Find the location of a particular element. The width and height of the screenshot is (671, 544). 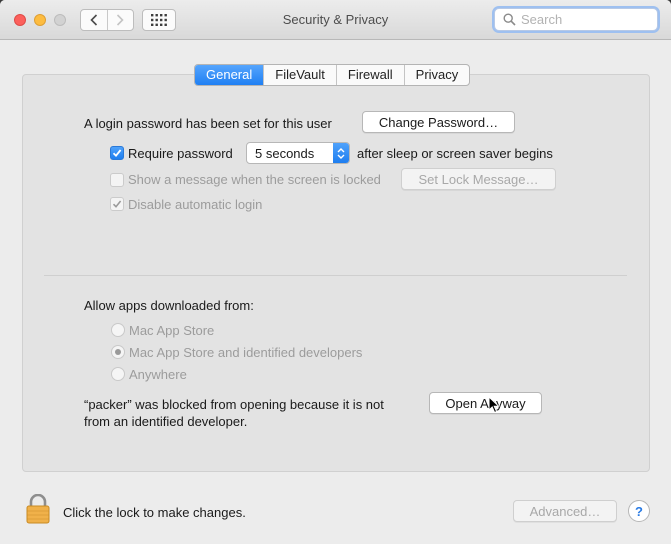

titlebar: Security & Privacy is located at coordinates (335, 20).